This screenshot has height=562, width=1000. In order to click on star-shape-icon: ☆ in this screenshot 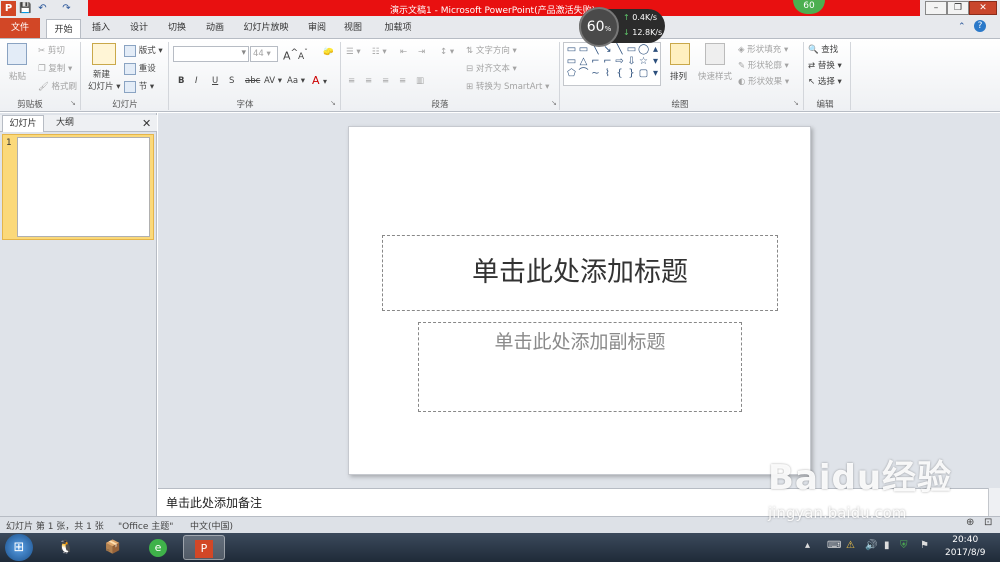, I will do `click(643, 62)`.